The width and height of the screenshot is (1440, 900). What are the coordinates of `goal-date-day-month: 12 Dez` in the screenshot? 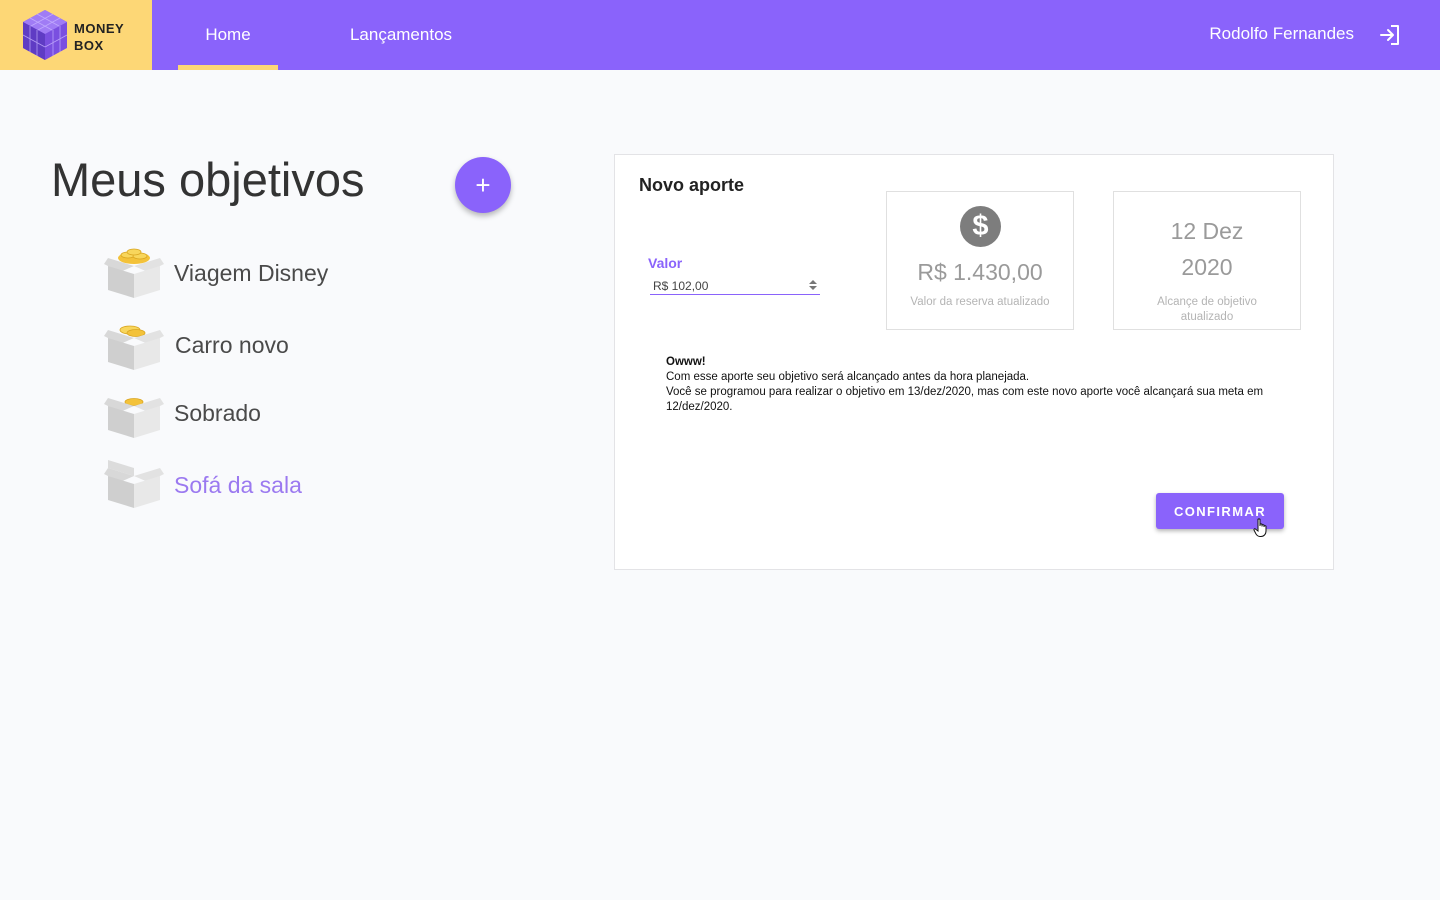 It's located at (1207, 231).